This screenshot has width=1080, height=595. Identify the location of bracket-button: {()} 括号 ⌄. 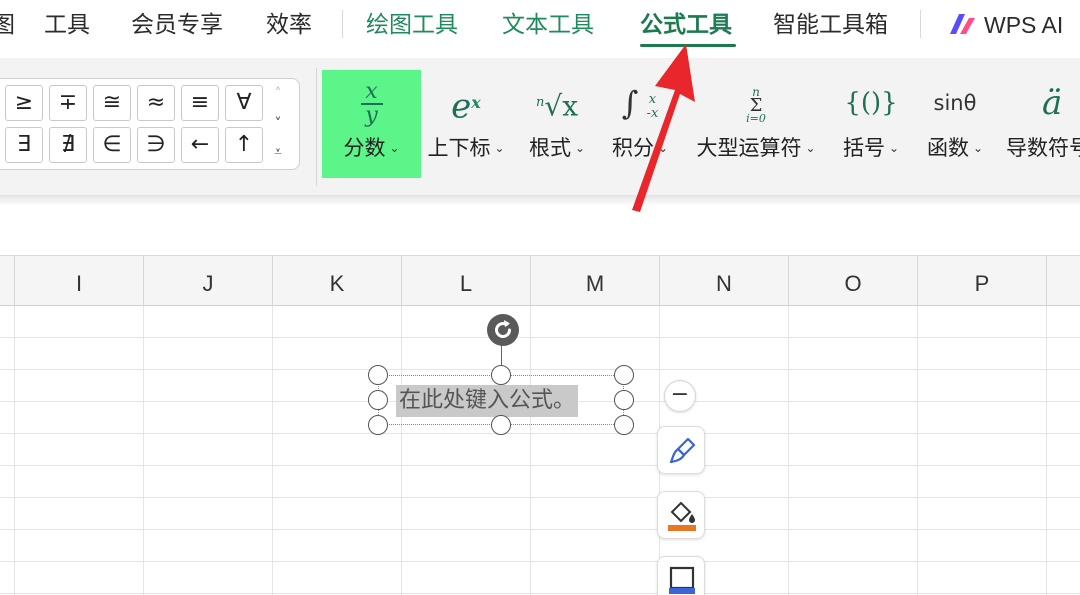
(871, 124).